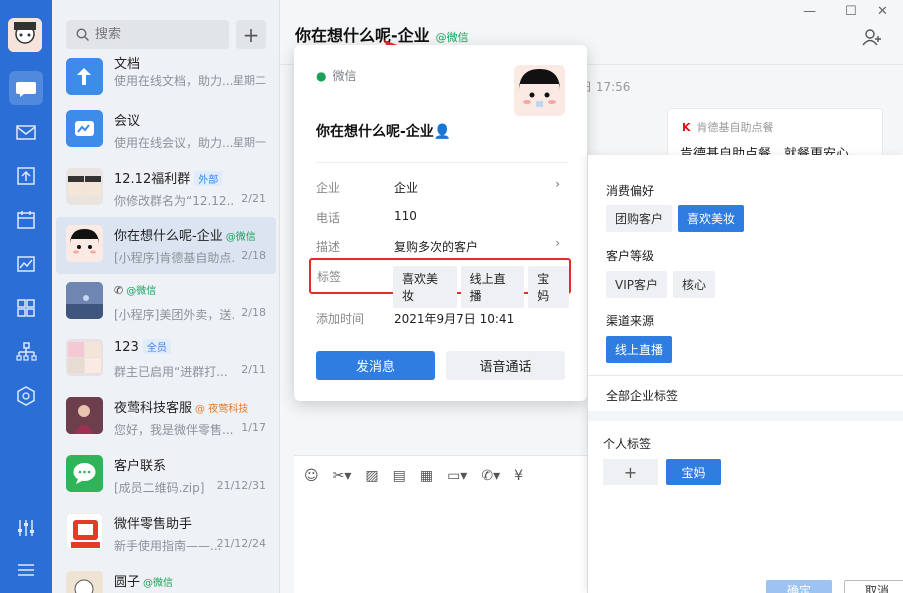 This screenshot has width=903, height=593. Describe the element at coordinates (336, 76) in the screenshot. I see `card-source: ● 微信` at that location.